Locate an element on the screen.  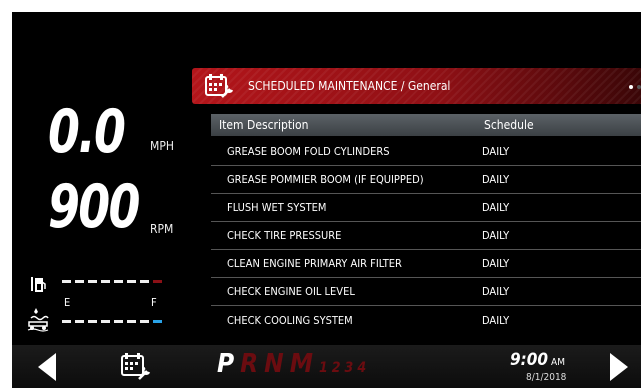
table-row: CLEAN ENGINE PRIMARY AIR FILTER DAILY is located at coordinates (426, 264).